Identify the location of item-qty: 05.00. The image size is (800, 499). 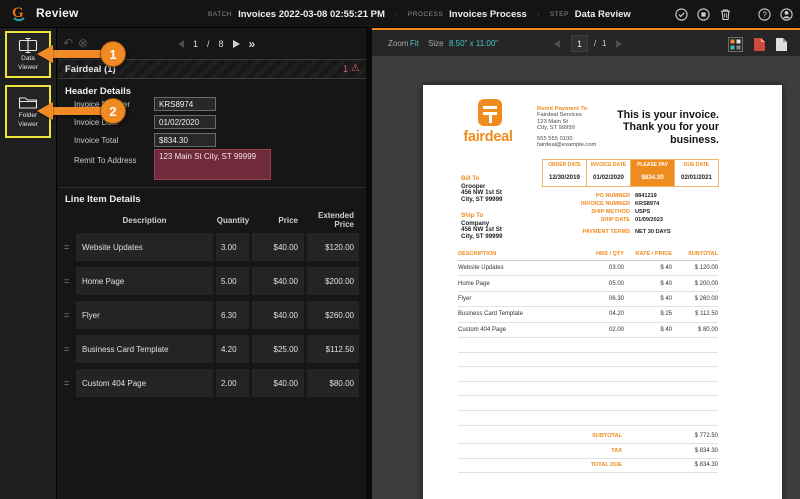
(616, 283).